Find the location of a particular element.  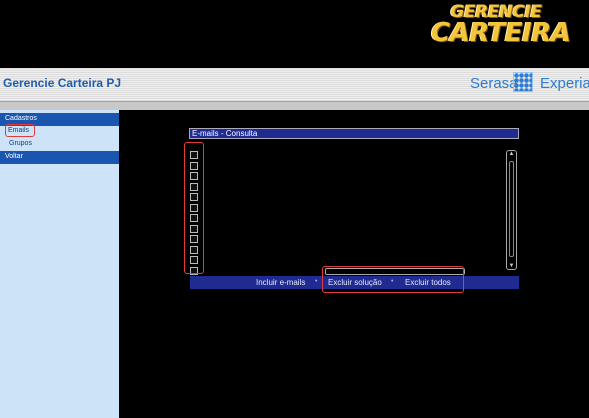

sidebar-item-grupos: Grupos is located at coordinates (20, 143).